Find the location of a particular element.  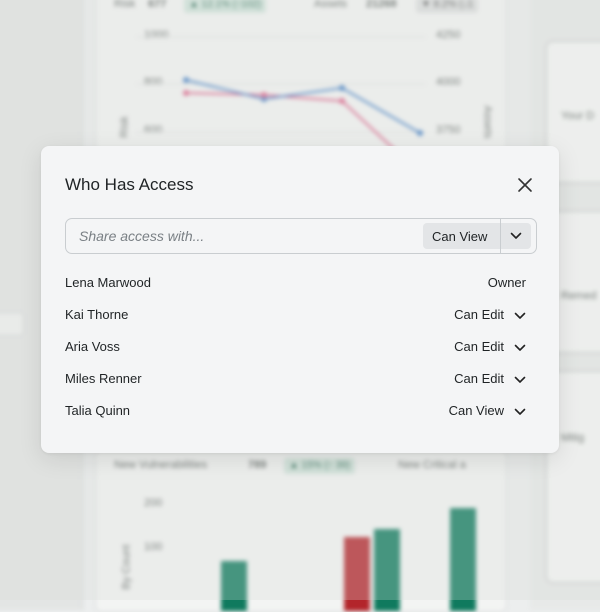

share-access-input is located at coordinates (245, 236).